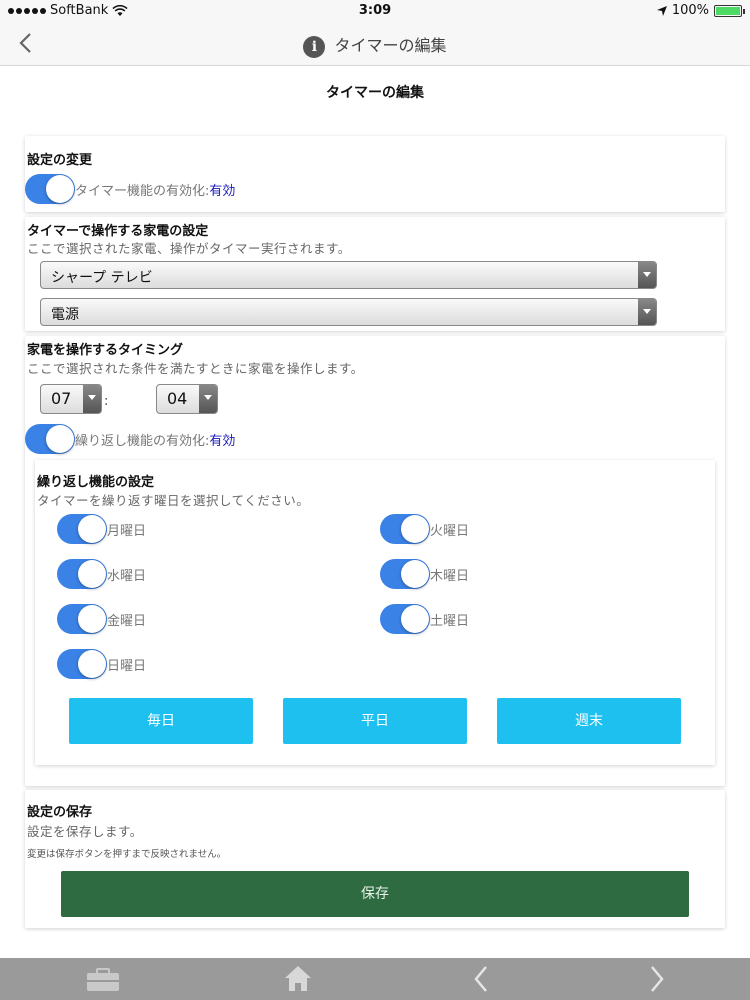 This screenshot has width=750, height=1000. I want to click on operation-select-value: 電源, so click(65, 315).